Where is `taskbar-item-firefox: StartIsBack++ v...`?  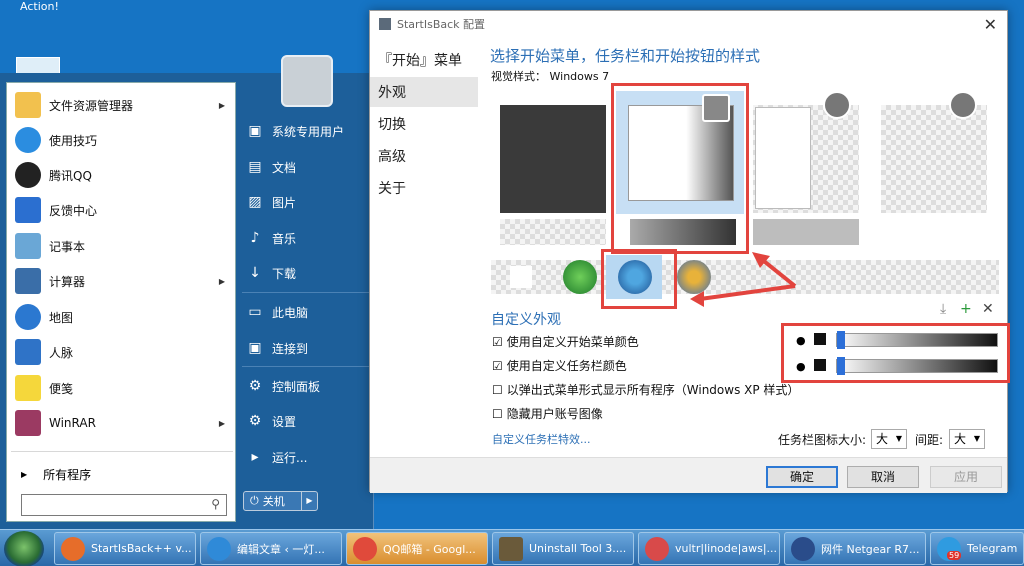 taskbar-item-firefox: StartIsBack++ v... is located at coordinates (125, 548).